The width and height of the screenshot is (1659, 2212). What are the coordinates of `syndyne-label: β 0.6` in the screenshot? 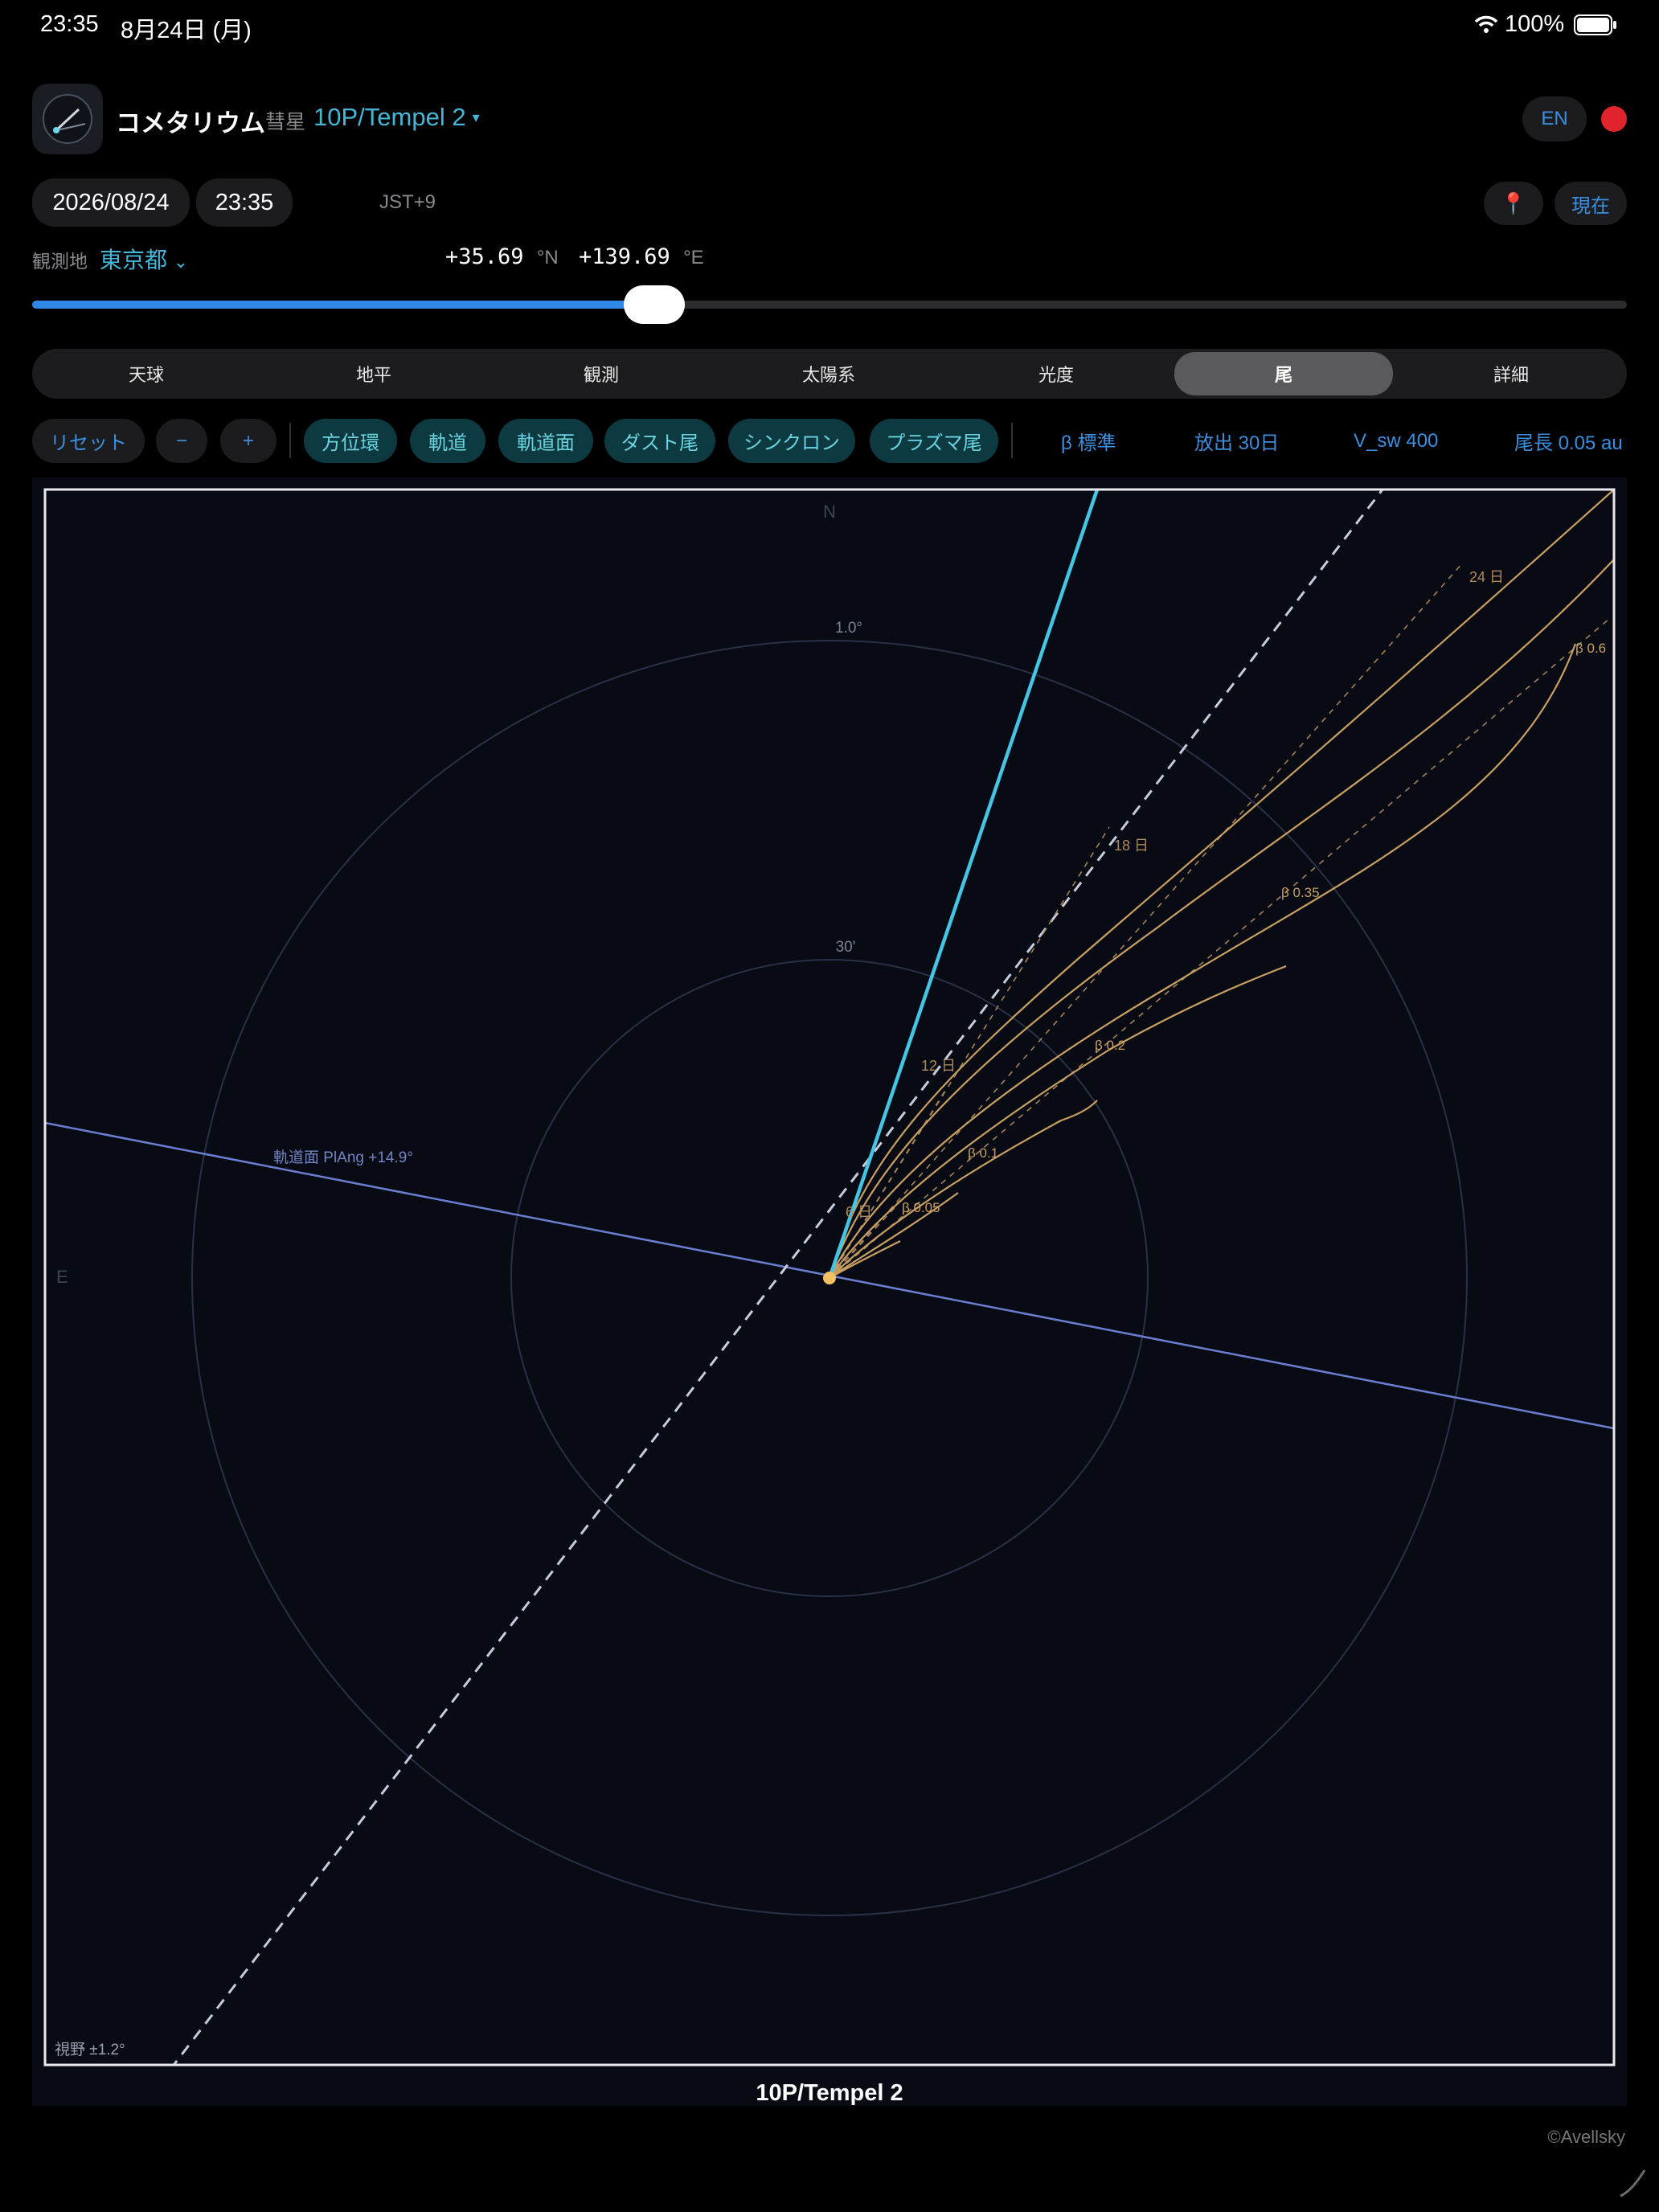 It's located at (1590, 648).